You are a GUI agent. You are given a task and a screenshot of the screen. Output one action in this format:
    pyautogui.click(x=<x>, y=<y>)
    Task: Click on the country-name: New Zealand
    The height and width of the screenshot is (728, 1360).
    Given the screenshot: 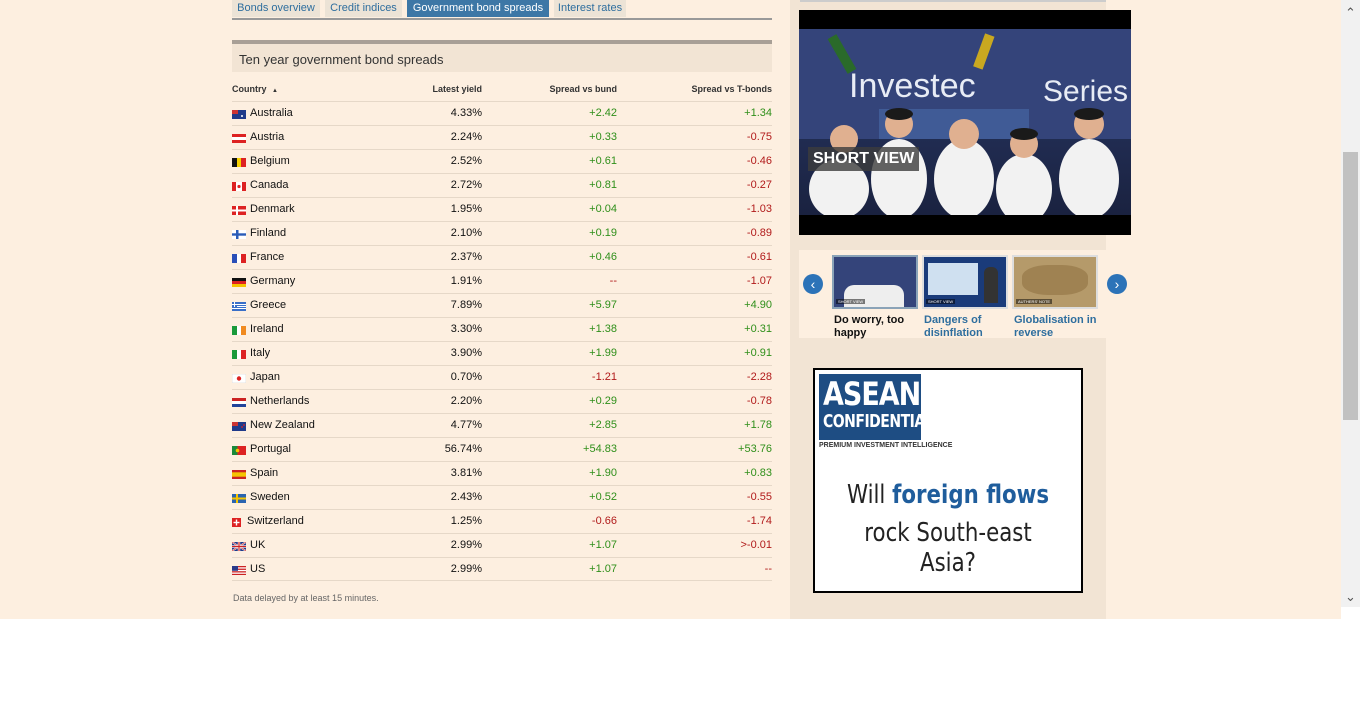 What is the action you would take?
    pyautogui.click(x=282, y=425)
    